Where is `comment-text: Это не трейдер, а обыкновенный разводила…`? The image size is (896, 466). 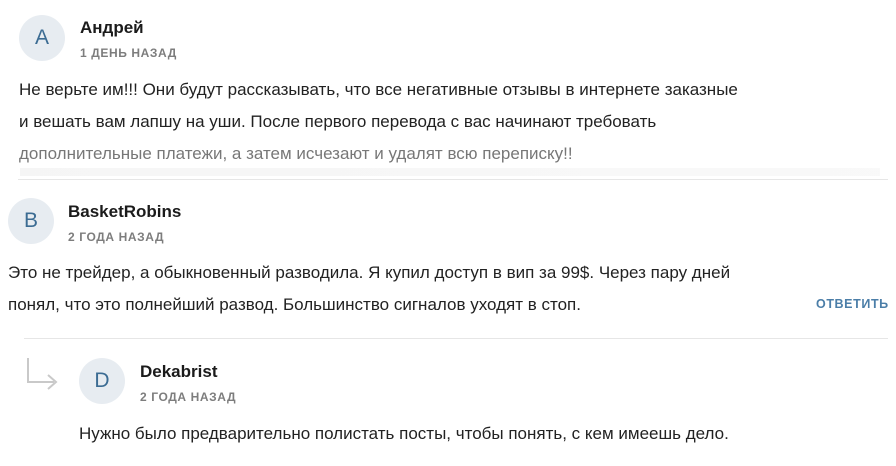
comment-text: Это не трейдер, а обыкновенный разводила… is located at coordinates (369, 289).